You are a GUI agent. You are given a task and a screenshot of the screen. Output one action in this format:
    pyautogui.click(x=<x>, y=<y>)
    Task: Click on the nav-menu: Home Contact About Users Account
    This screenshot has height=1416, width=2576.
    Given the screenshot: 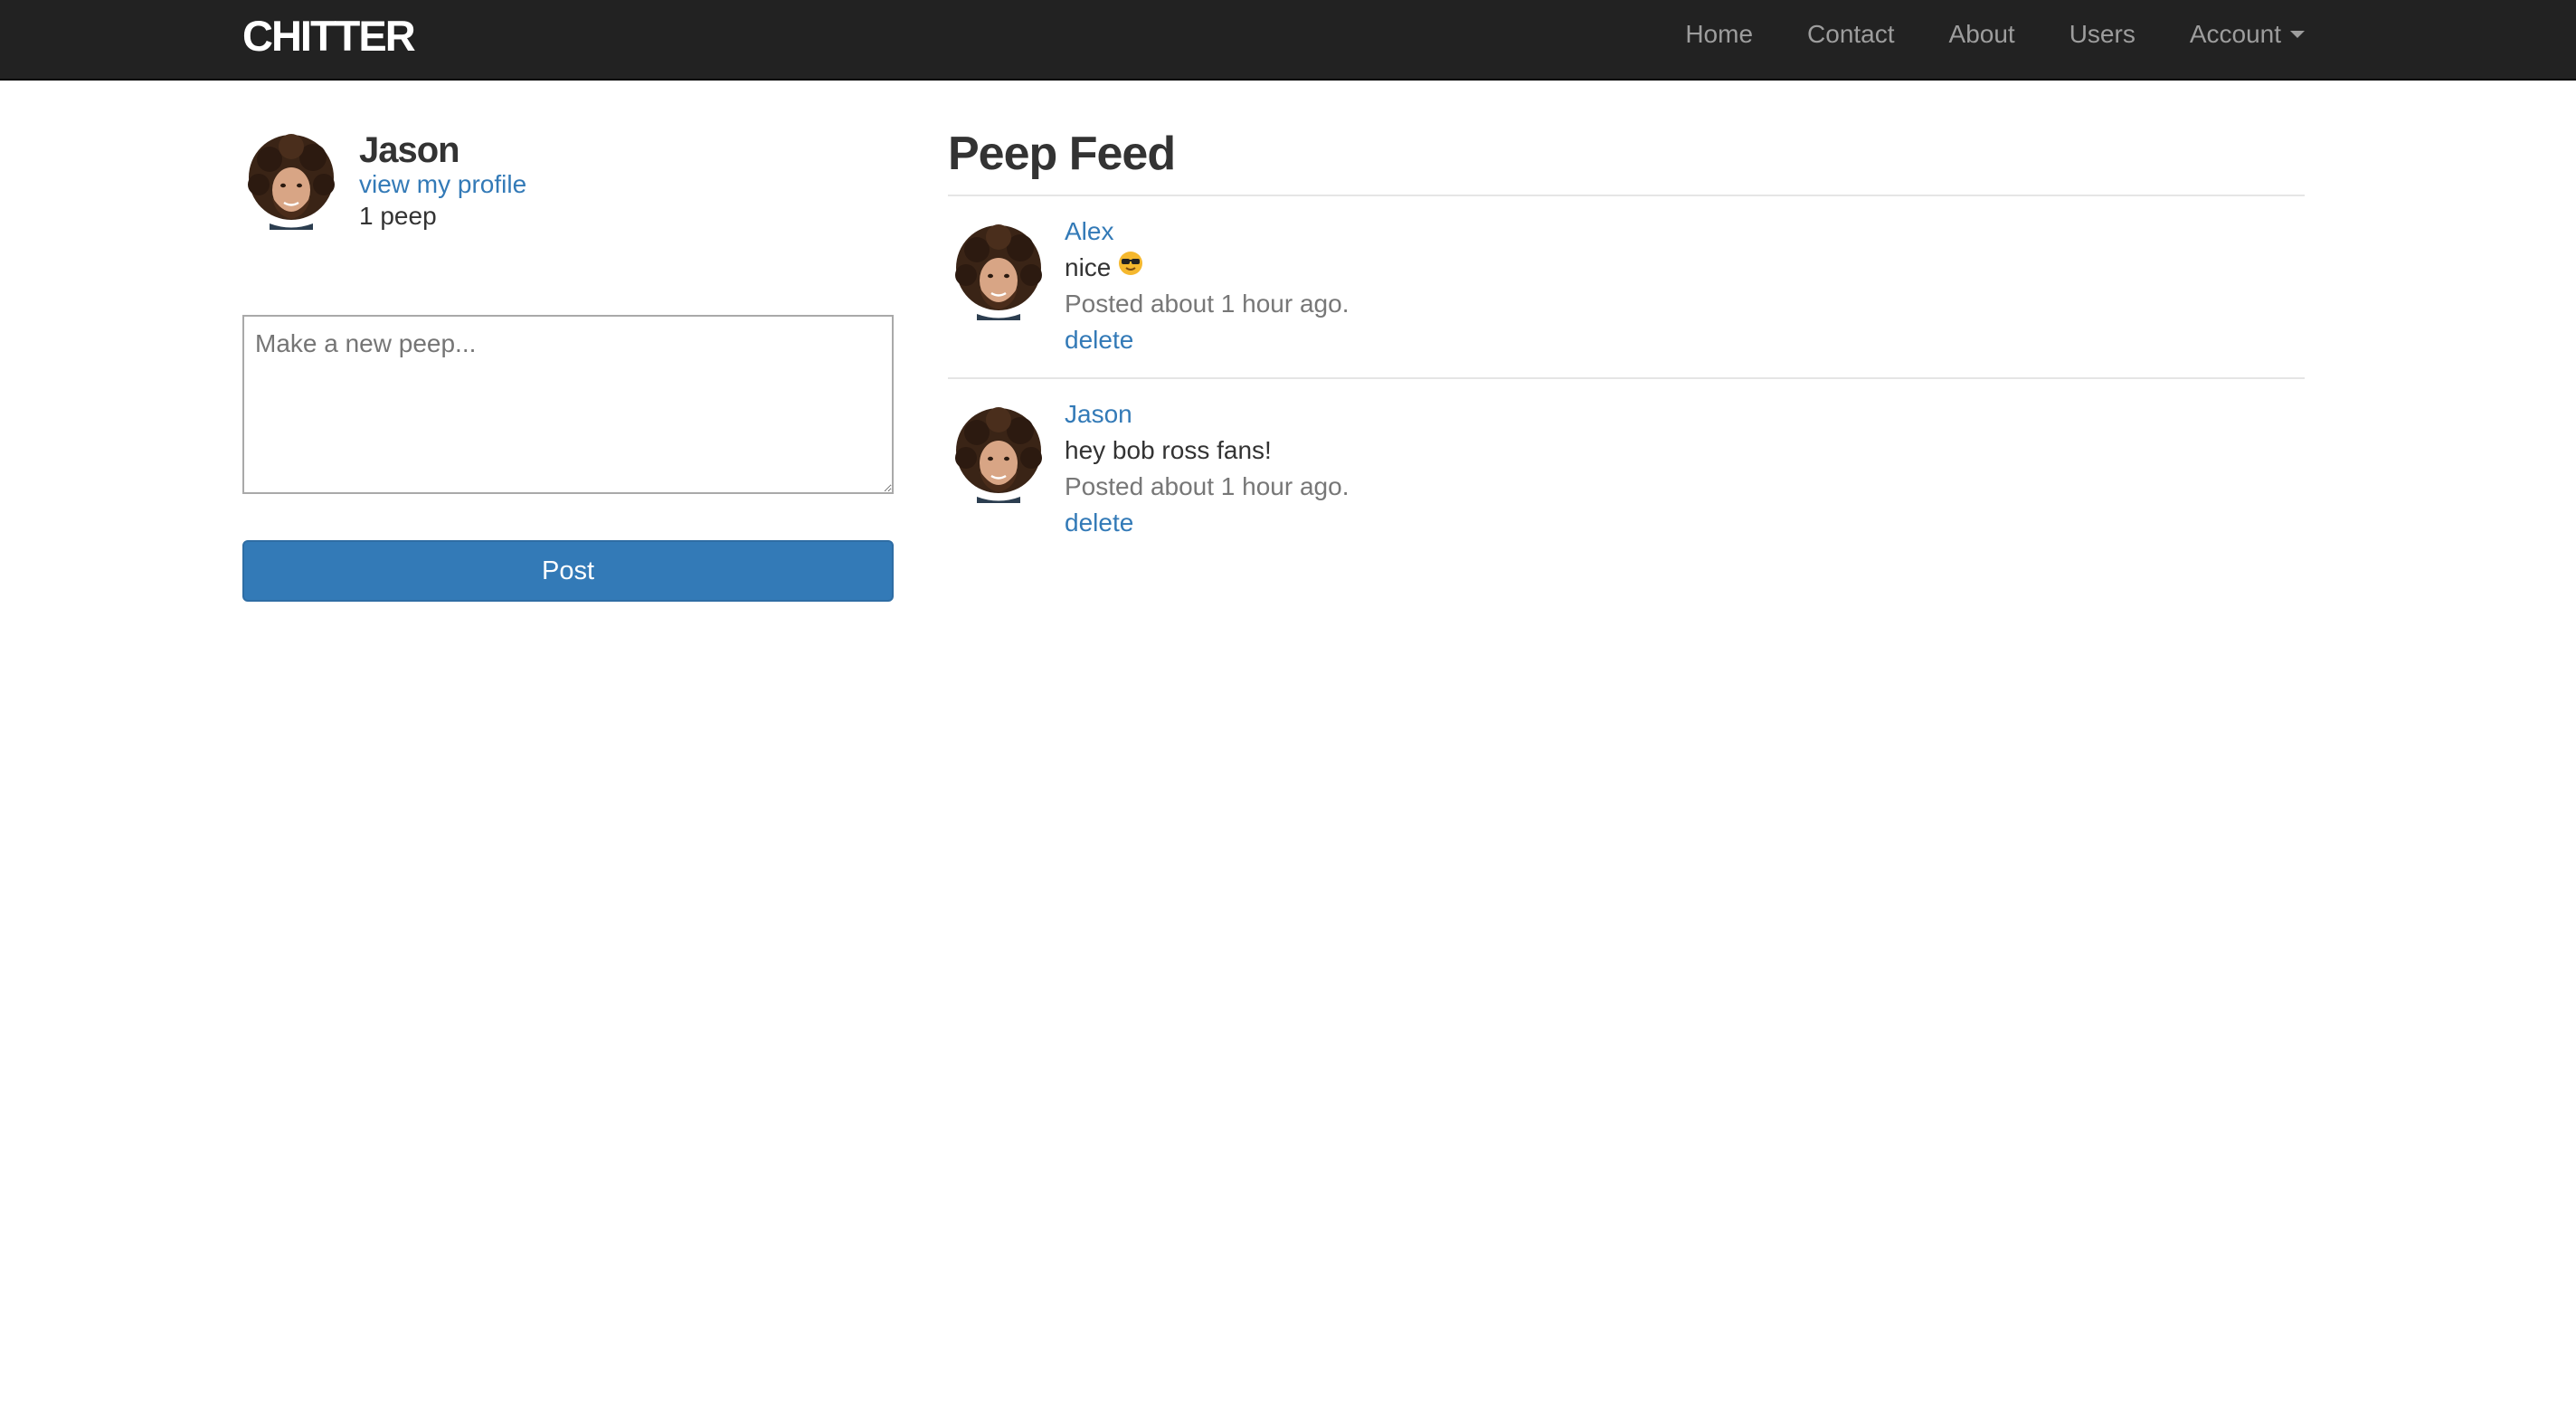 What is the action you would take?
    pyautogui.click(x=1968, y=34)
    